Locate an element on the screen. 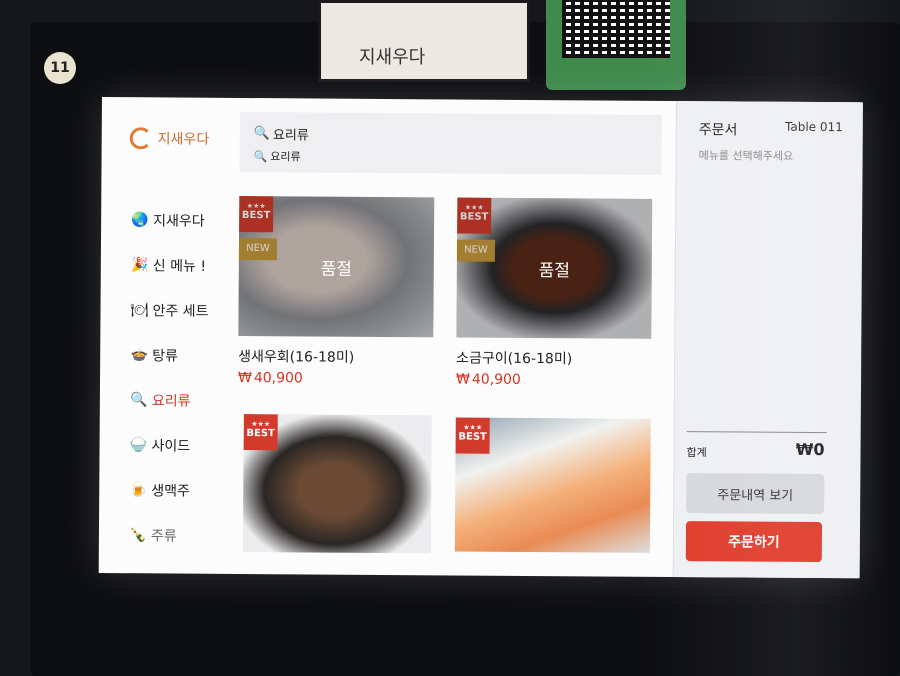 Image resolution: width=900 pixels, height=676 pixels. party-icon: 🎉 is located at coordinates (140, 264).